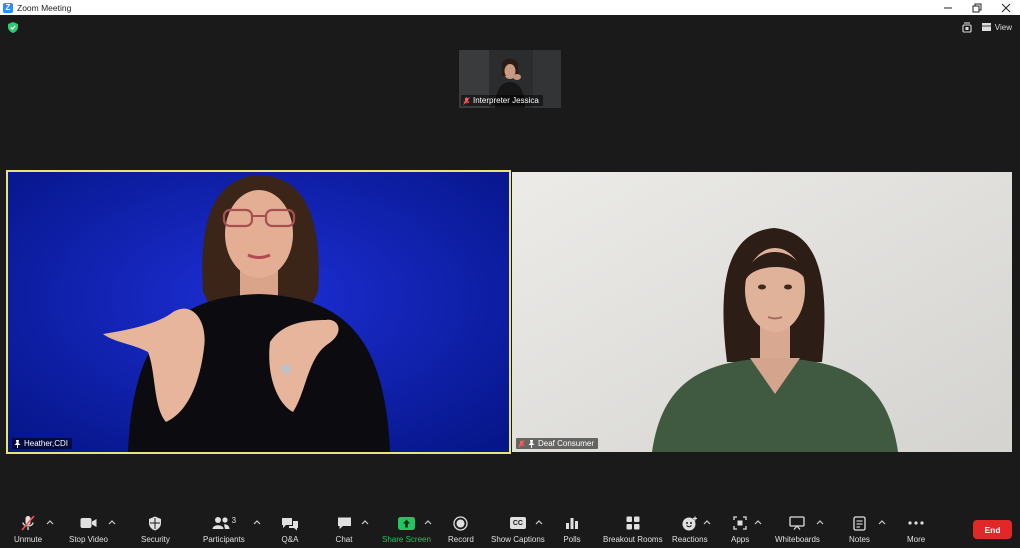  I want to click on encryption-shield-icon, so click(13, 27).